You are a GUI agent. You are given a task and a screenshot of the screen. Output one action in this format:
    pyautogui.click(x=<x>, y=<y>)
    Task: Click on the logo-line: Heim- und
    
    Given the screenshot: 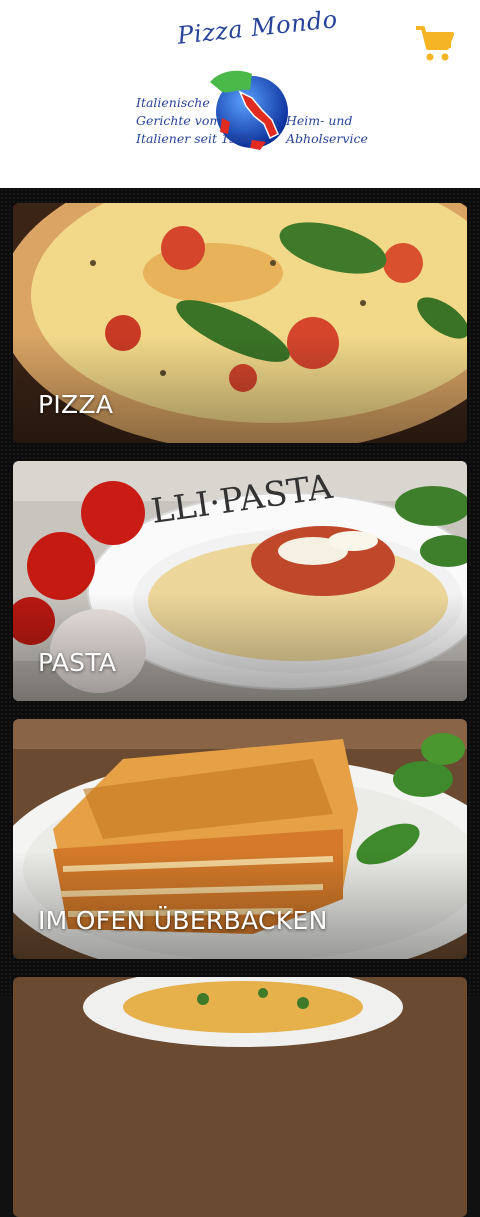 What is the action you would take?
    pyautogui.click(x=319, y=120)
    